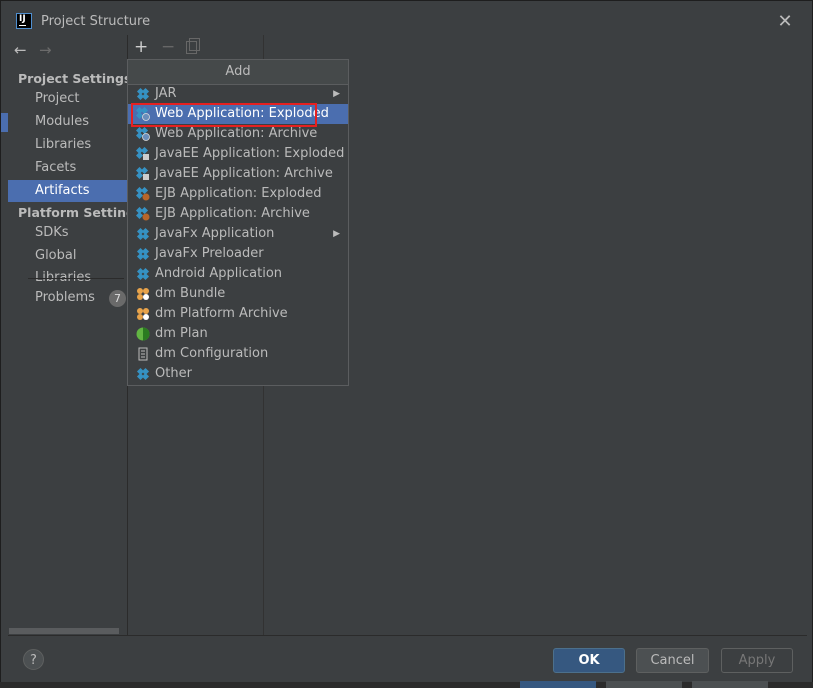  Describe the element at coordinates (250, 153) in the screenshot. I see `popup-item-label: JavaEE Application: Exploded` at that location.